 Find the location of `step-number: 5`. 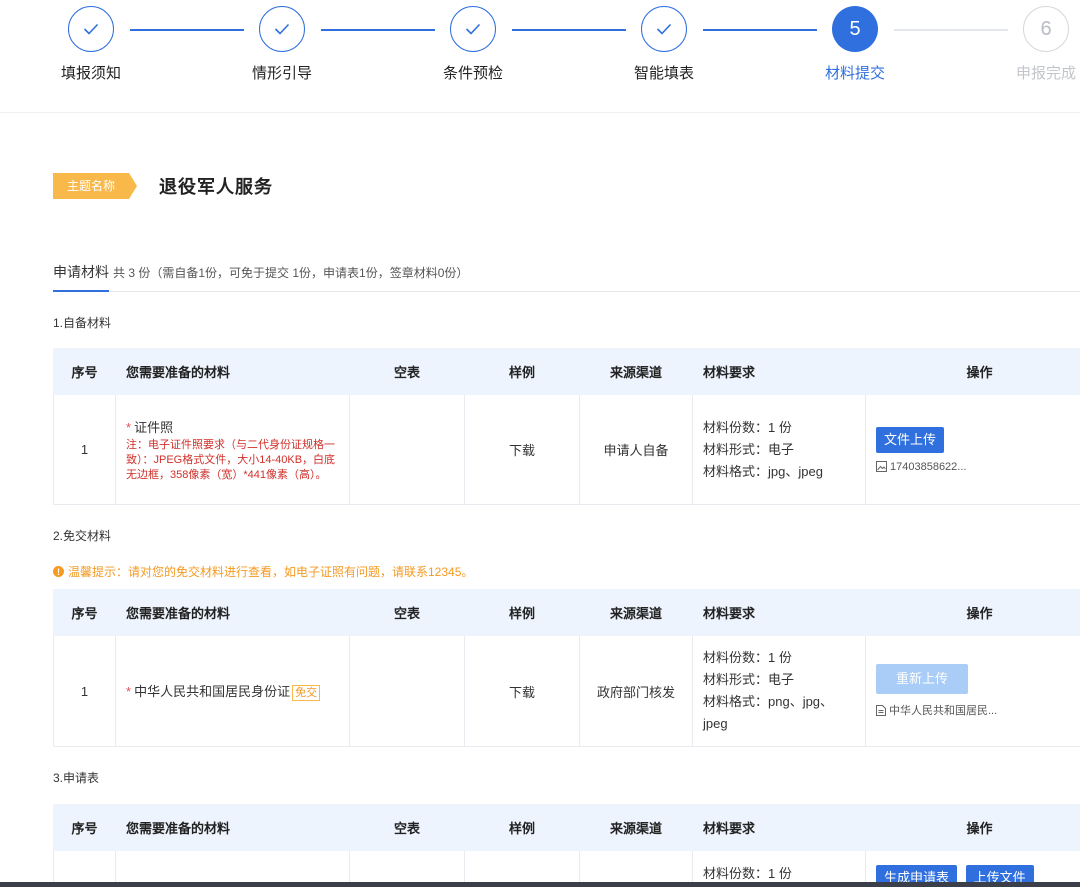

step-number: 5 is located at coordinates (855, 29).